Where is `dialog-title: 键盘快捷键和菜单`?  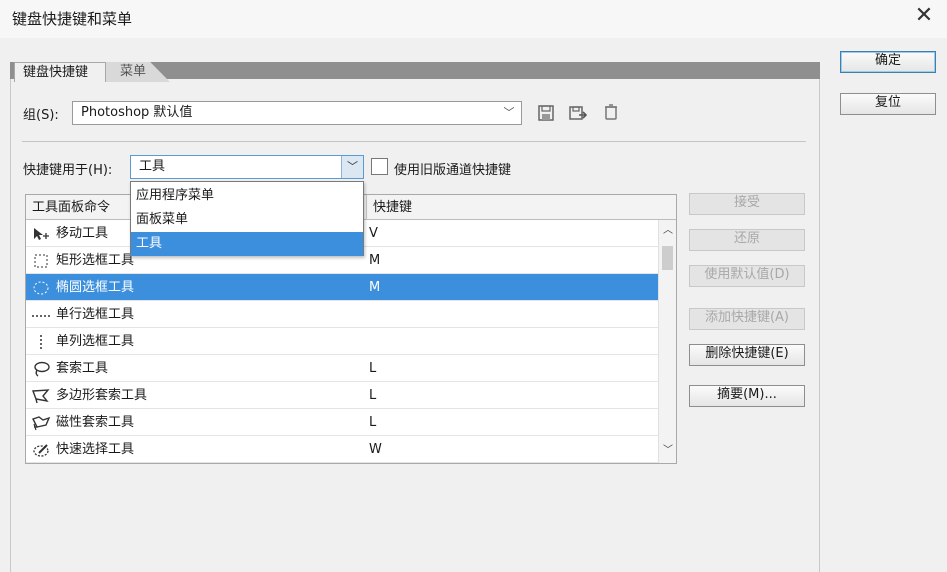 dialog-title: 键盘快捷键和菜单 is located at coordinates (72, 19).